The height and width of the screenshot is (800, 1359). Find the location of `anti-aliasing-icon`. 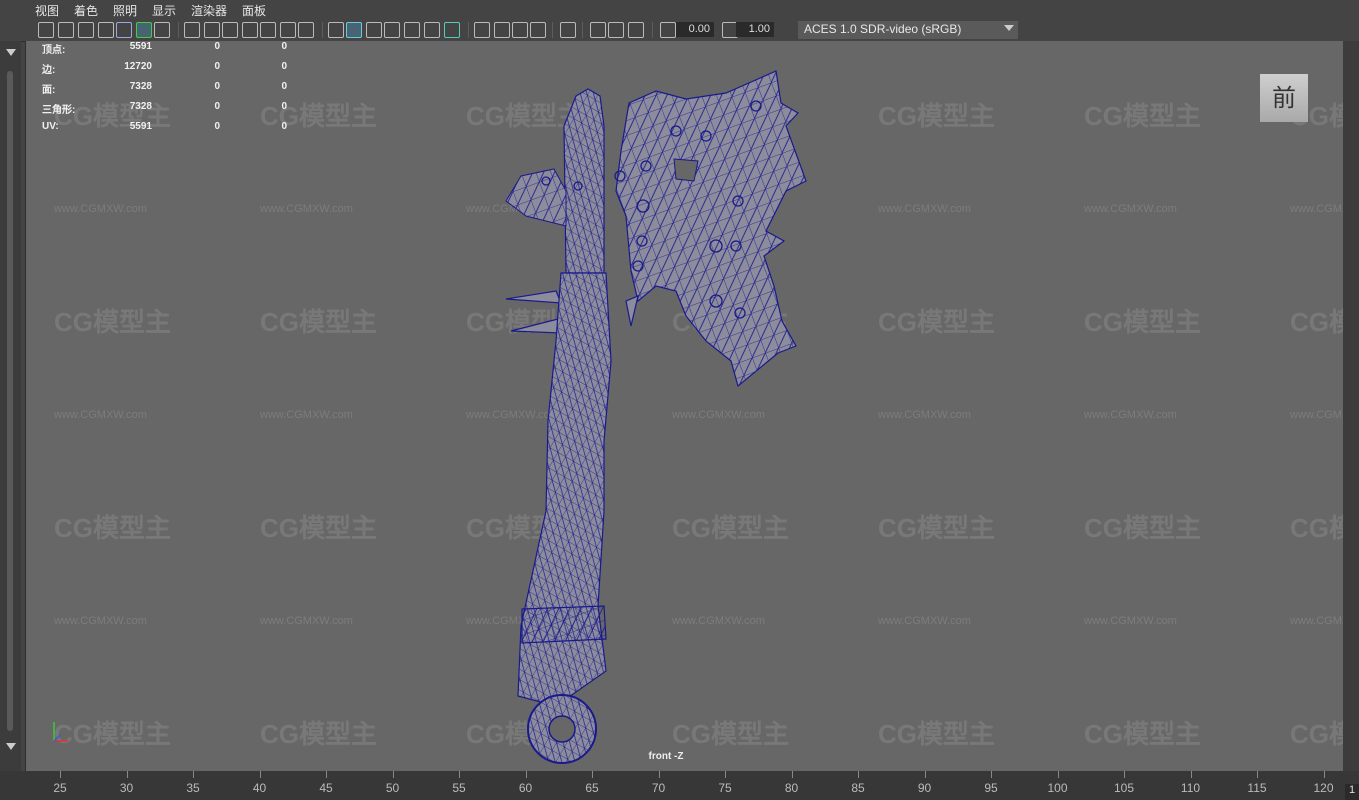

anti-aliasing-icon is located at coordinates (502, 30).